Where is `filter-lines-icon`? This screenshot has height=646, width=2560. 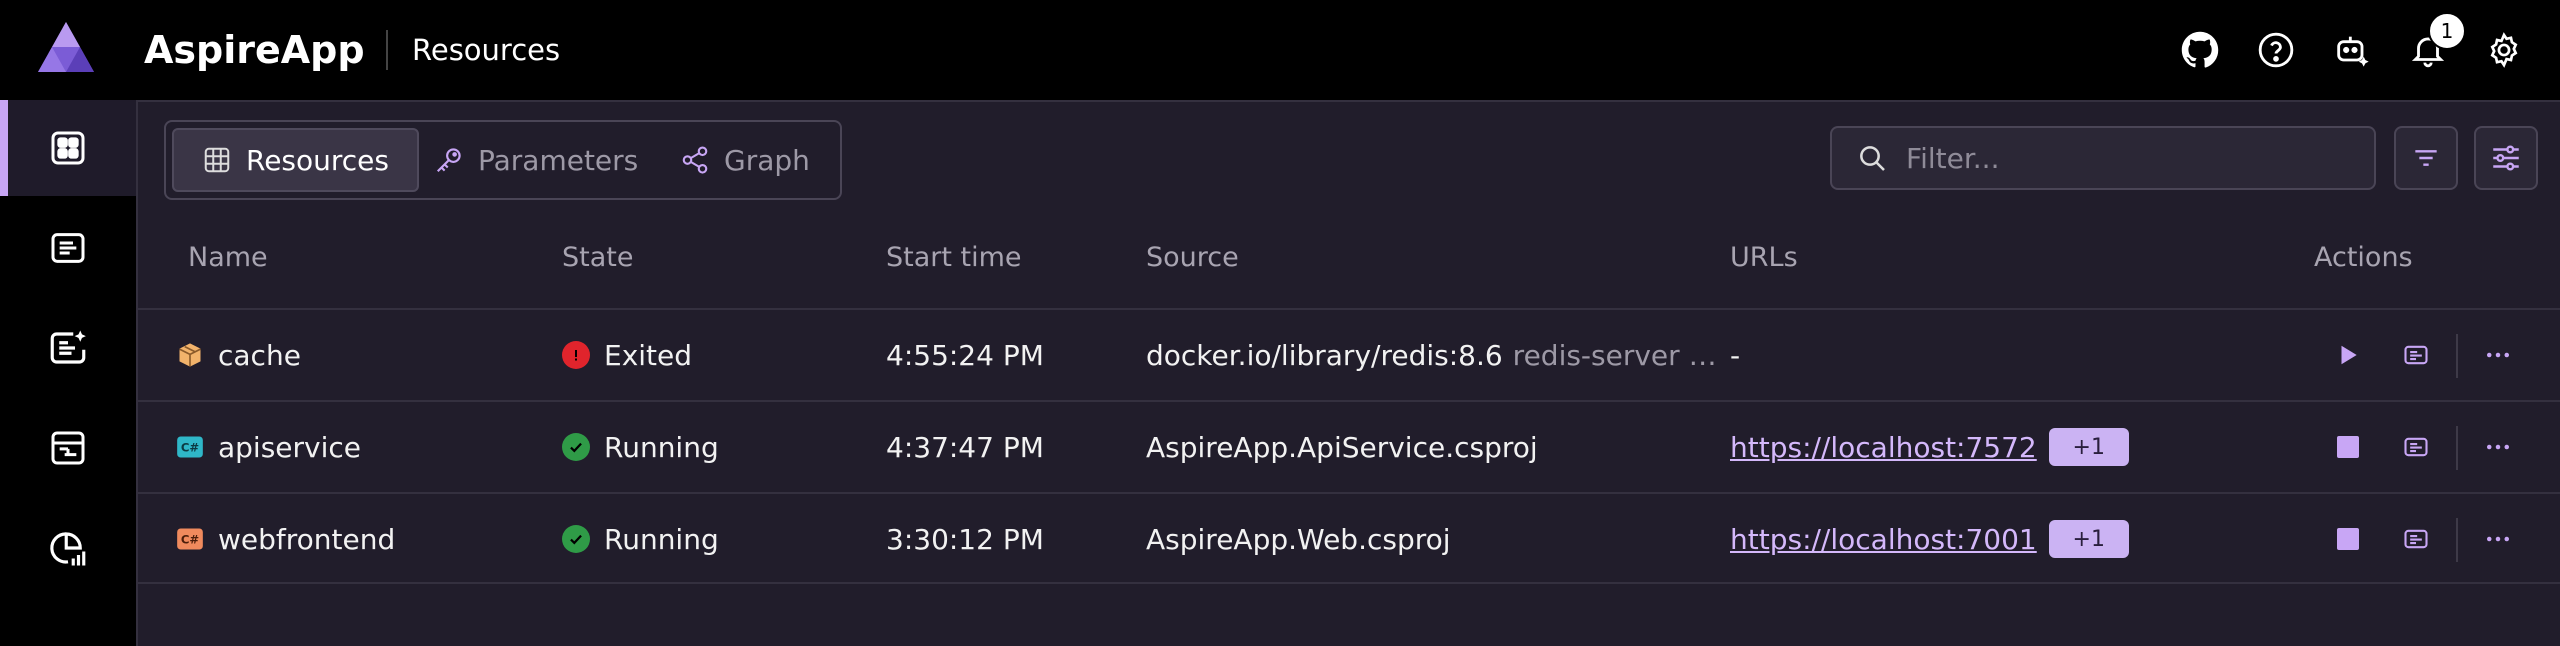
filter-lines-icon is located at coordinates (2426, 158).